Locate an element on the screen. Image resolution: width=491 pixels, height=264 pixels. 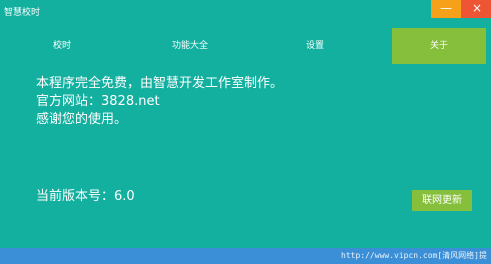
about-line-website: 官方网站：3828.net is located at coordinates (98, 101).